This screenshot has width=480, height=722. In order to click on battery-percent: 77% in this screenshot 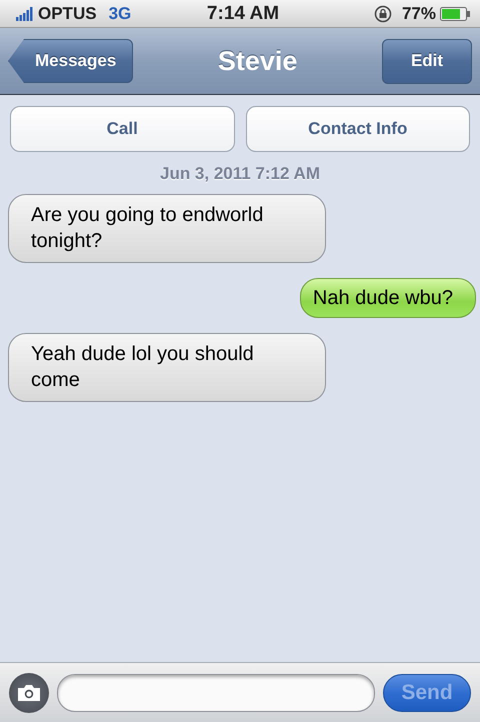, I will do `click(419, 14)`.